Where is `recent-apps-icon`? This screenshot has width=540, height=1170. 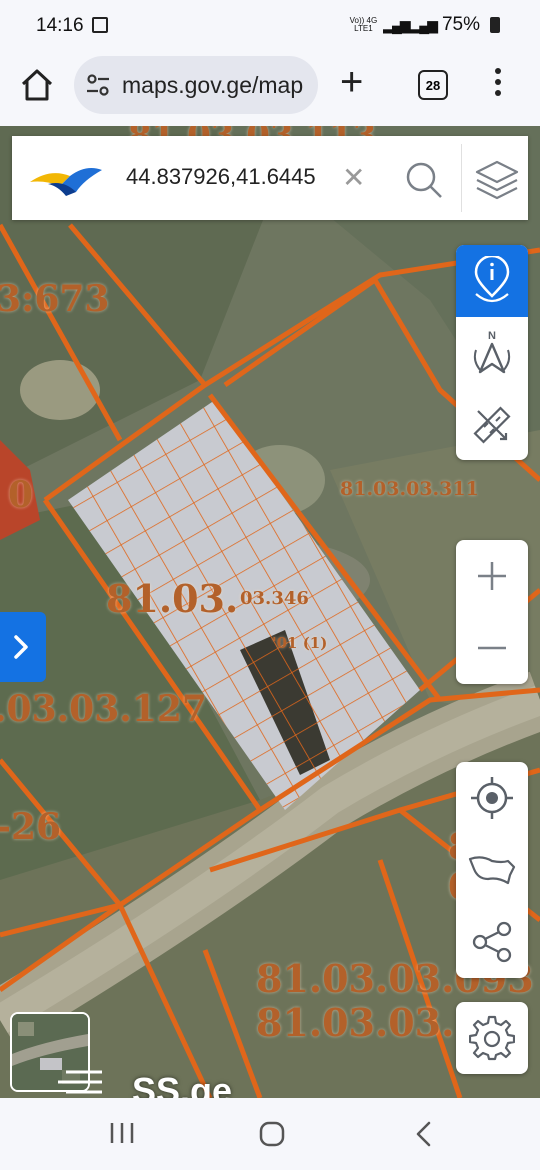
recent-apps-icon is located at coordinates (122, 1133).